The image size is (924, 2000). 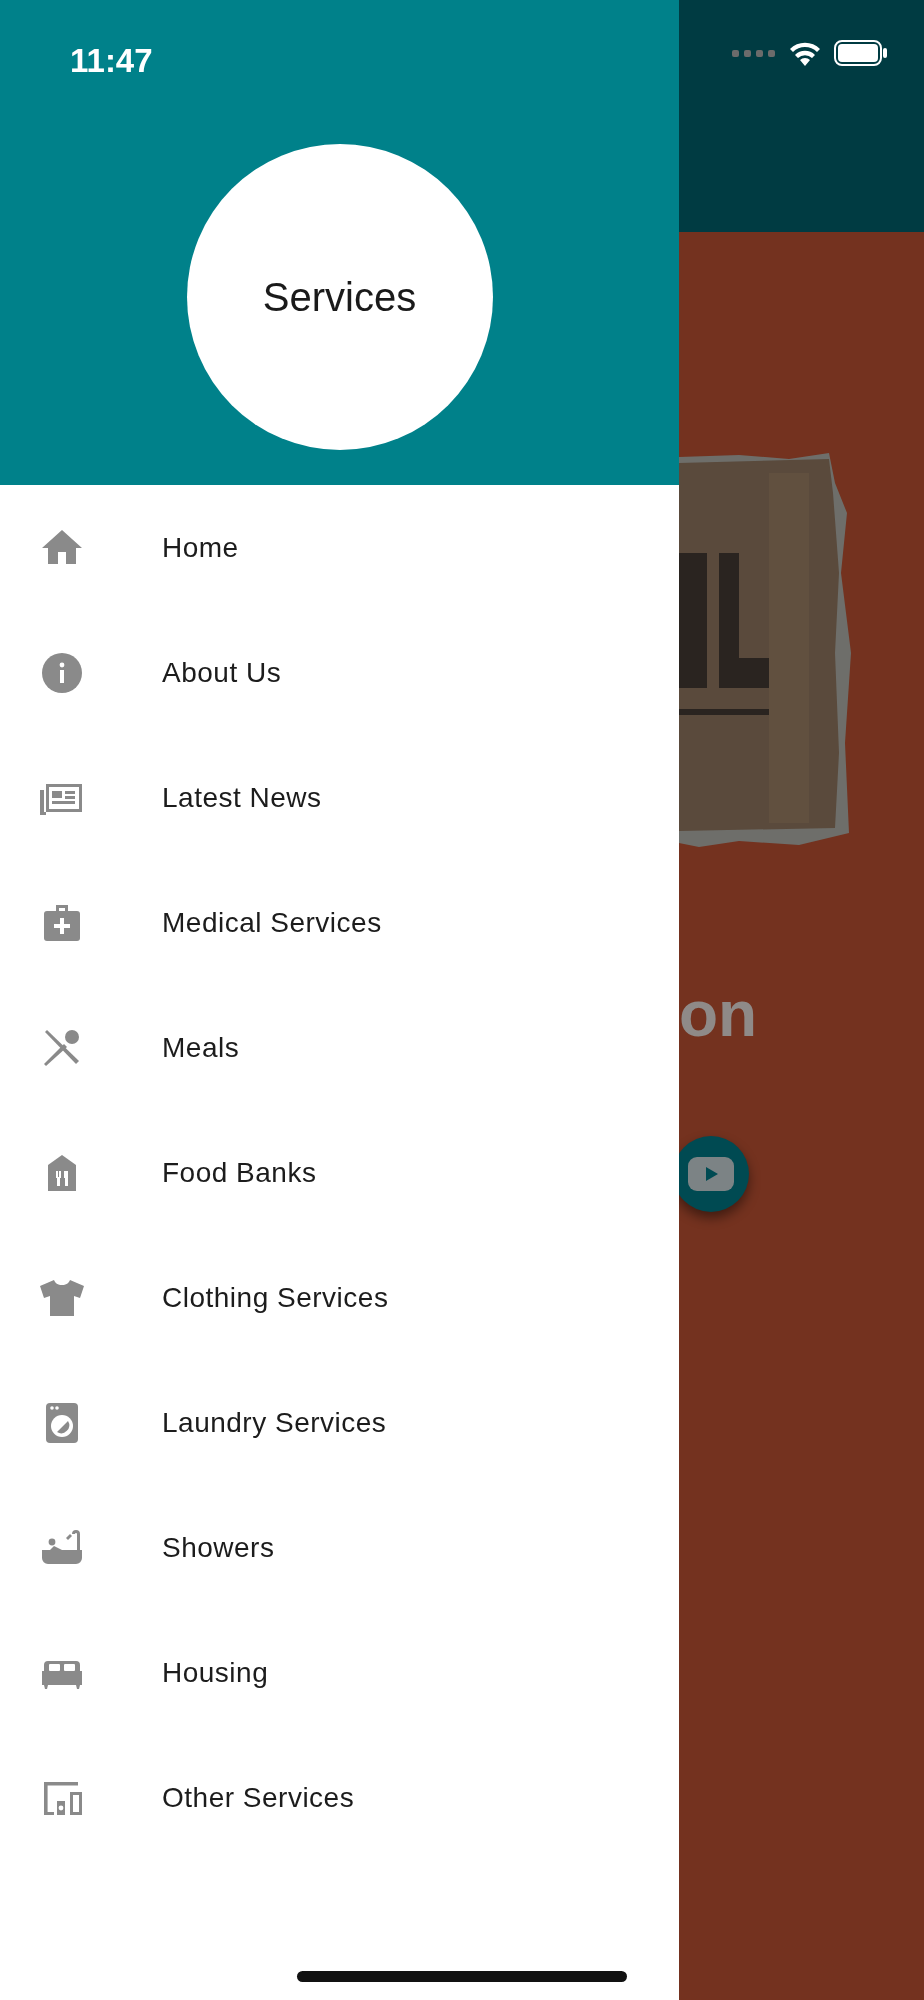 What do you see at coordinates (339, 672) in the screenshot?
I see `menu-item: About Us` at bounding box center [339, 672].